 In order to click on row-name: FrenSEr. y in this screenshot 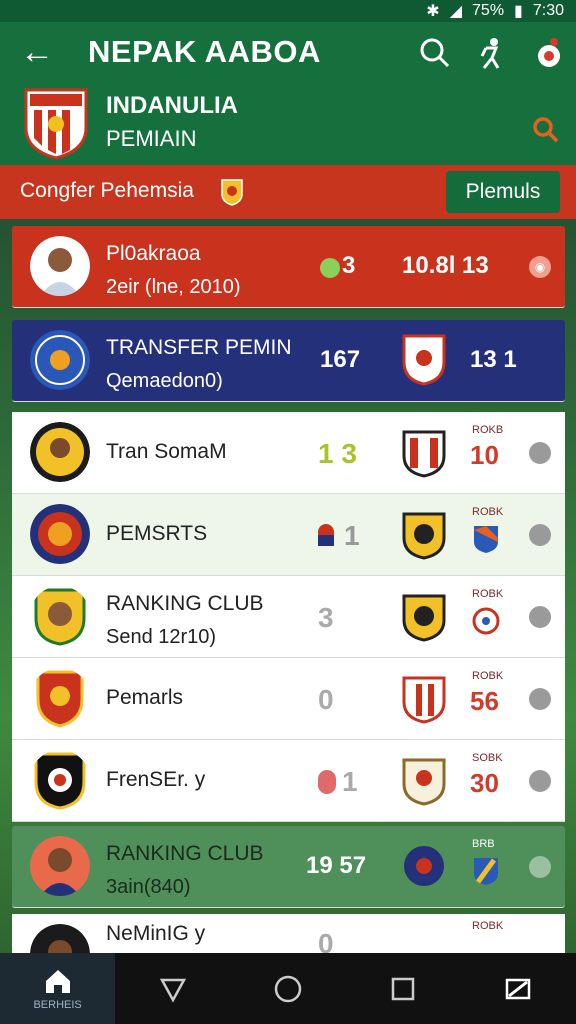, I will do `click(156, 779)`.